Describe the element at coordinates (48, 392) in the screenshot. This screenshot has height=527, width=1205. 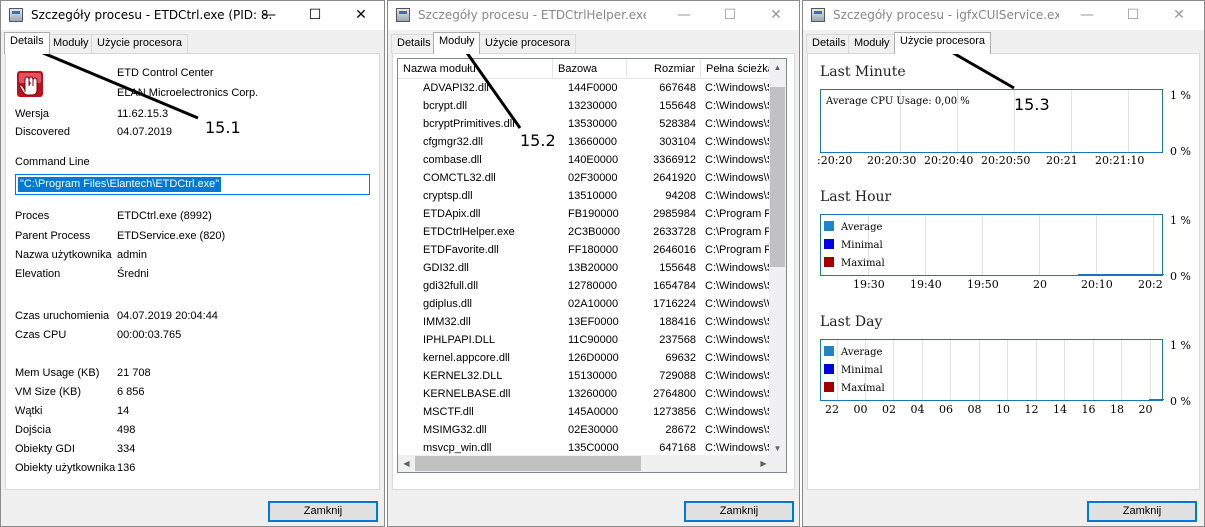
I see `vm-size-label: VM Size (KB)` at that location.